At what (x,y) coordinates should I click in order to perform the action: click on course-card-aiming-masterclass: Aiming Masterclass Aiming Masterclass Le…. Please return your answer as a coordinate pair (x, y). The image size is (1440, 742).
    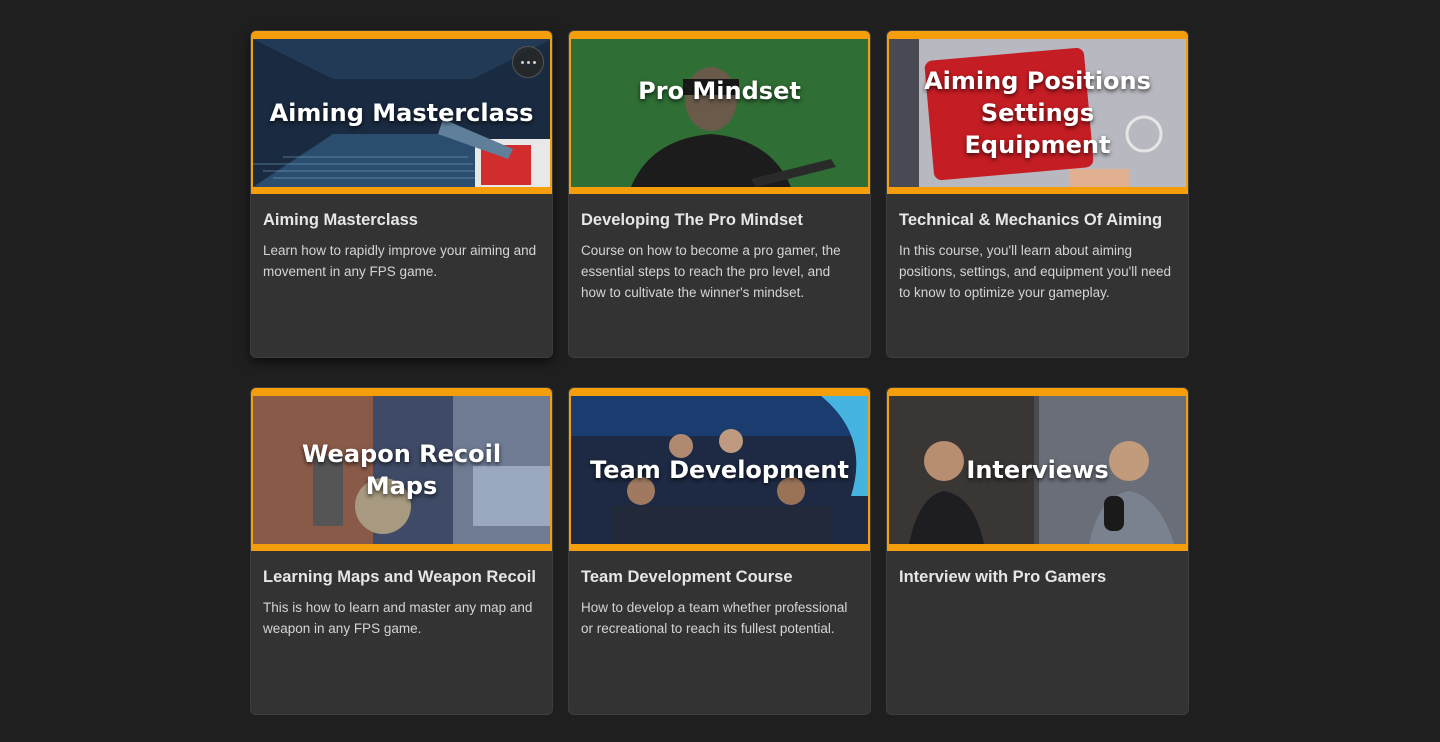
    Looking at the image, I should click on (401, 194).